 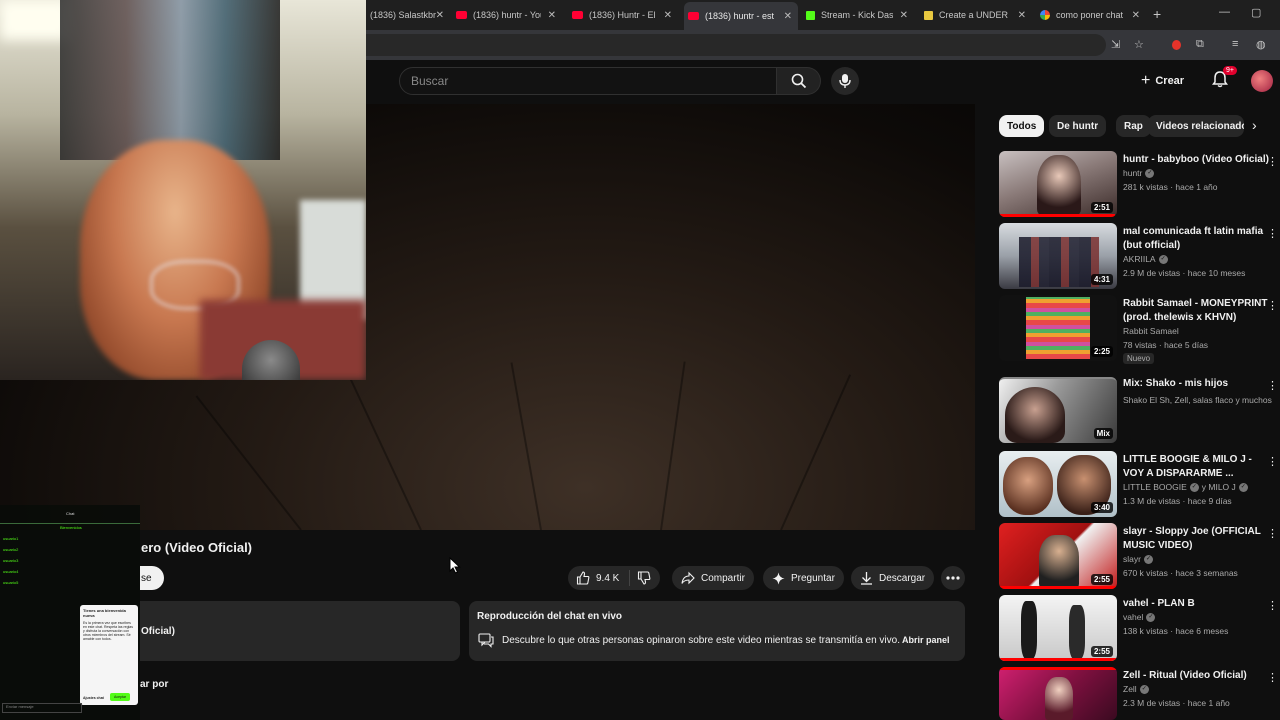 What do you see at coordinates (1262, 81) in the screenshot?
I see `account-avatar` at bounding box center [1262, 81].